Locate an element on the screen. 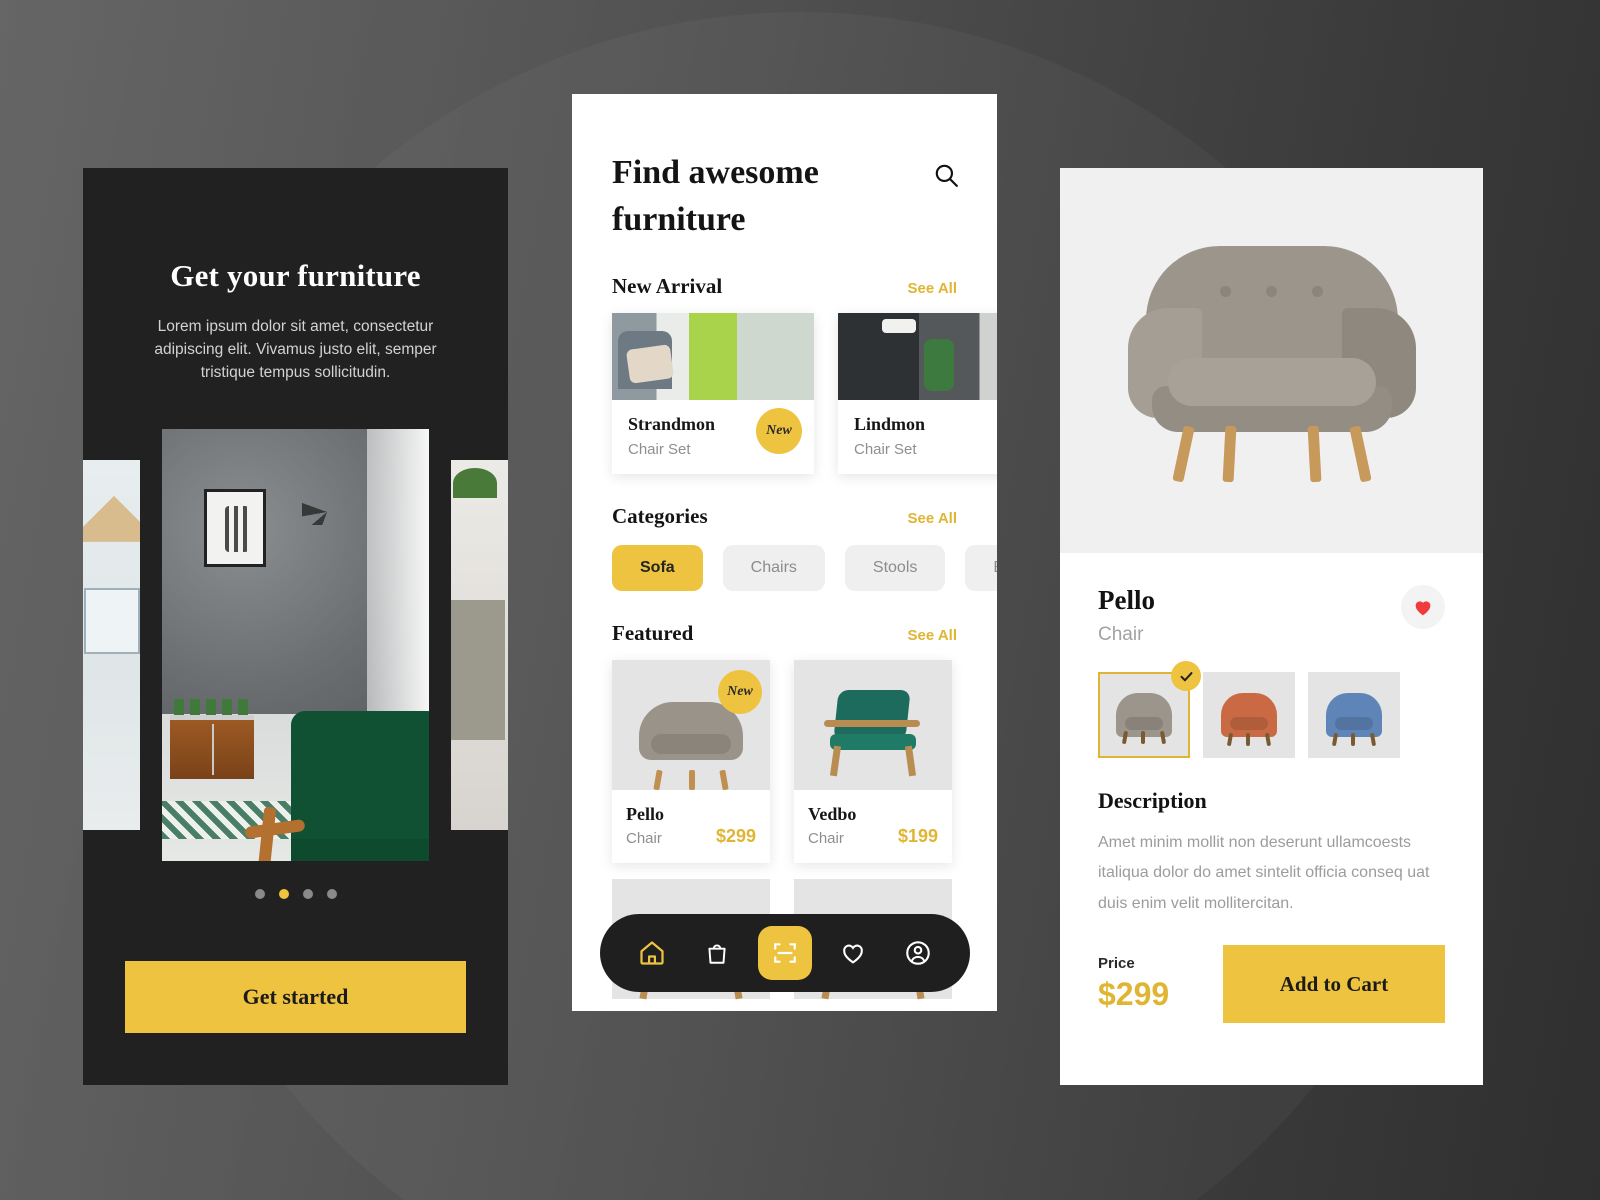 The image size is (1600, 1200). arrival-card: Strandmon Chair Set New is located at coordinates (713, 393).